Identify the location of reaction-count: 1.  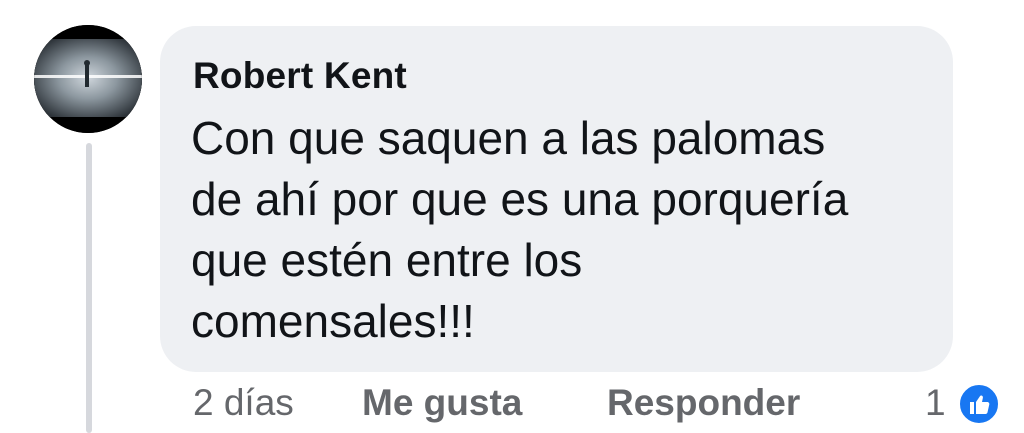
(935, 403).